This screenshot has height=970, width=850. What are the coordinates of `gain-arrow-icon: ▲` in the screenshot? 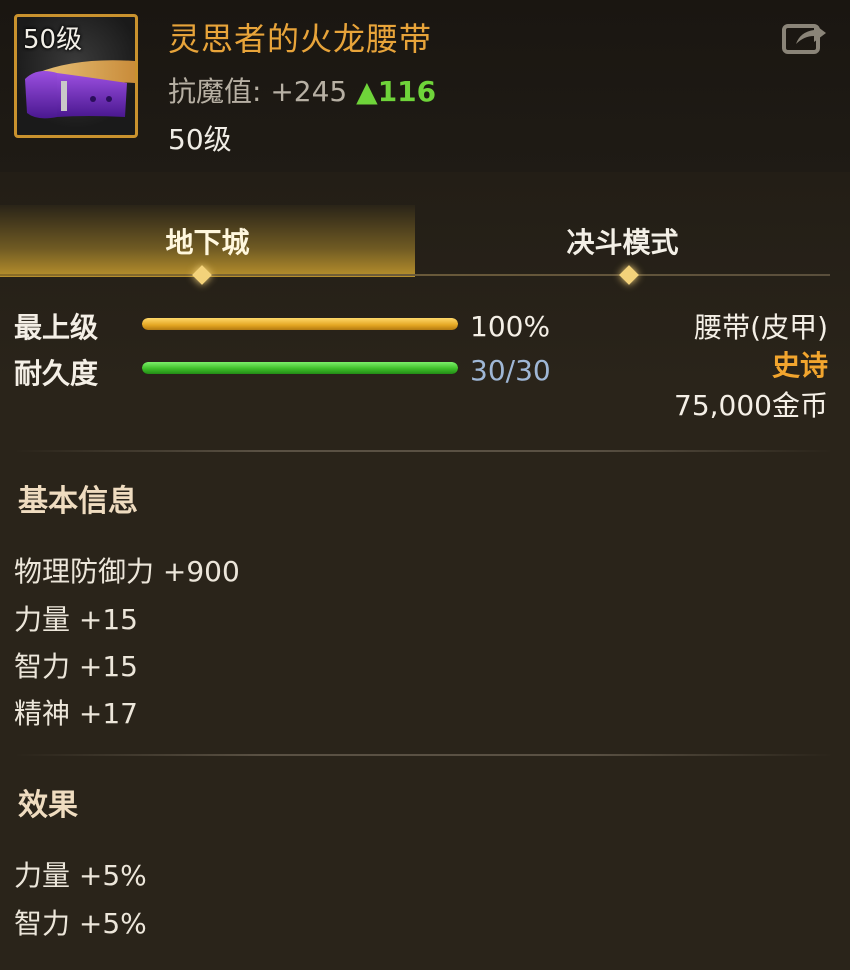 It's located at (367, 91).